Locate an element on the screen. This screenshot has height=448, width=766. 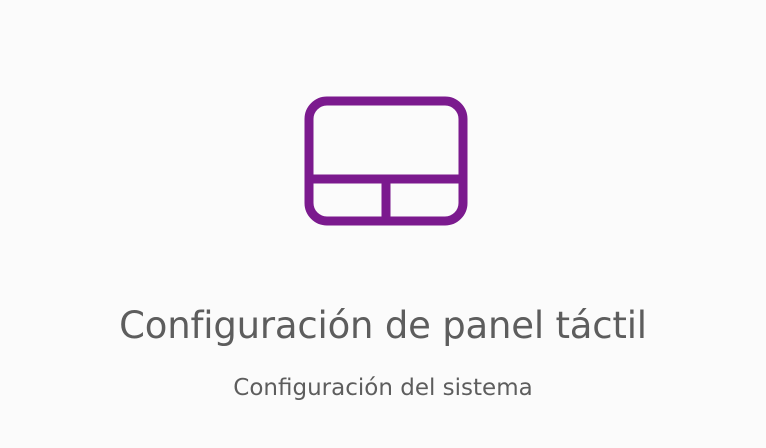
tile-subtitle: Configuración del sistema is located at coordinates (383, 388).